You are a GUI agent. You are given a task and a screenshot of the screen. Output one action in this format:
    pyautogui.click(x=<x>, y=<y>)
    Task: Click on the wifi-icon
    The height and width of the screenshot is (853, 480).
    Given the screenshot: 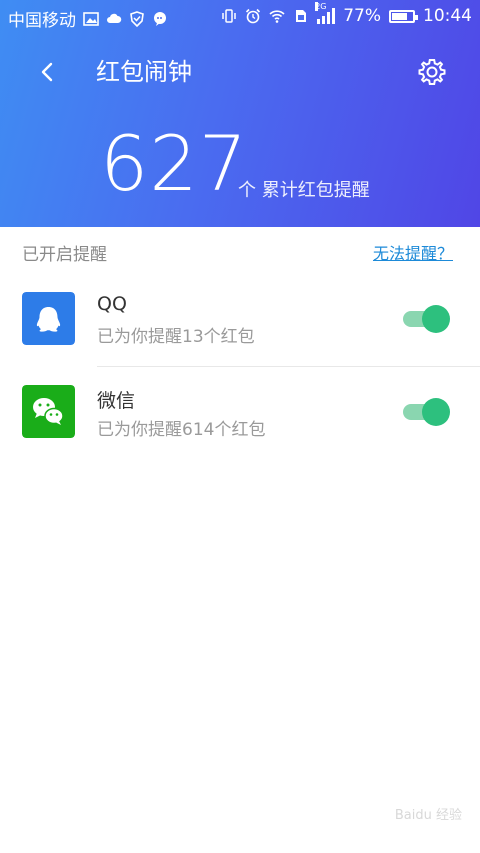 What is the action you would take?
    pyautogui.click(x=277, y=16)
    